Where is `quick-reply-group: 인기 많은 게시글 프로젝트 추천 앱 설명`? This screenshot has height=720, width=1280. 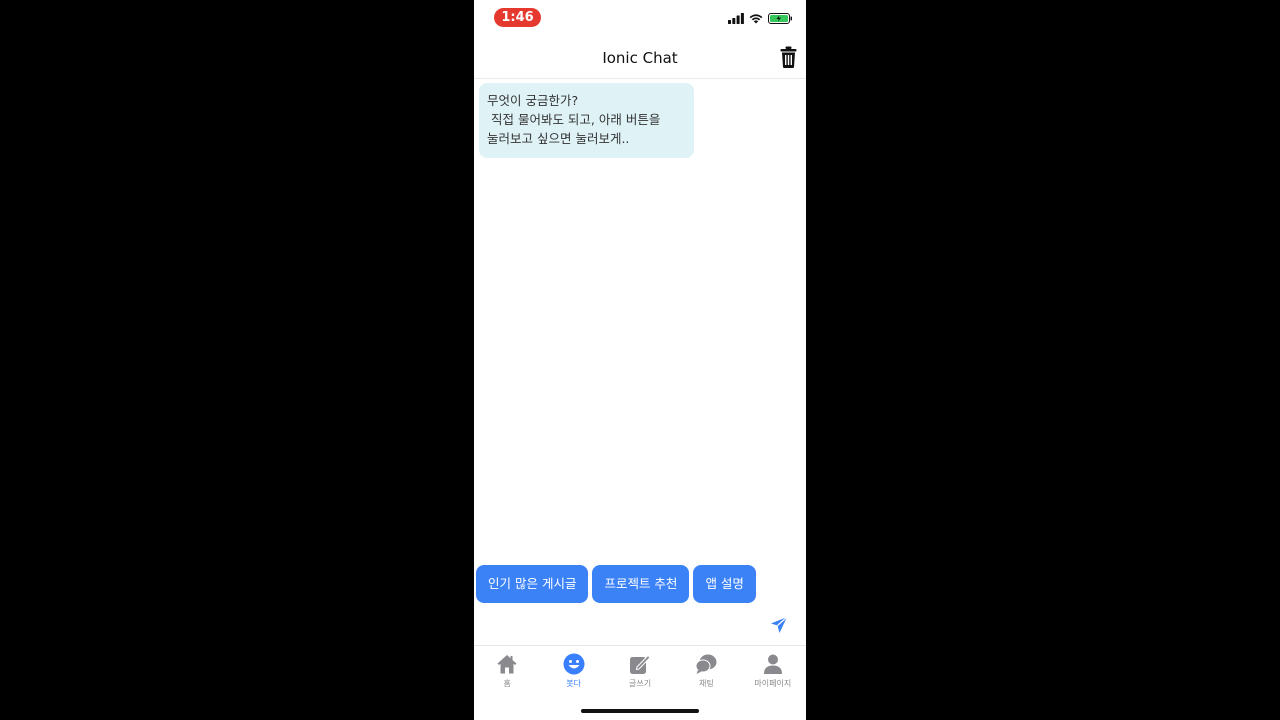
quick-reply-group: 인기 많은 게시글 프로젝트 추천 앱 설명 is located at coordinates (616, 584).